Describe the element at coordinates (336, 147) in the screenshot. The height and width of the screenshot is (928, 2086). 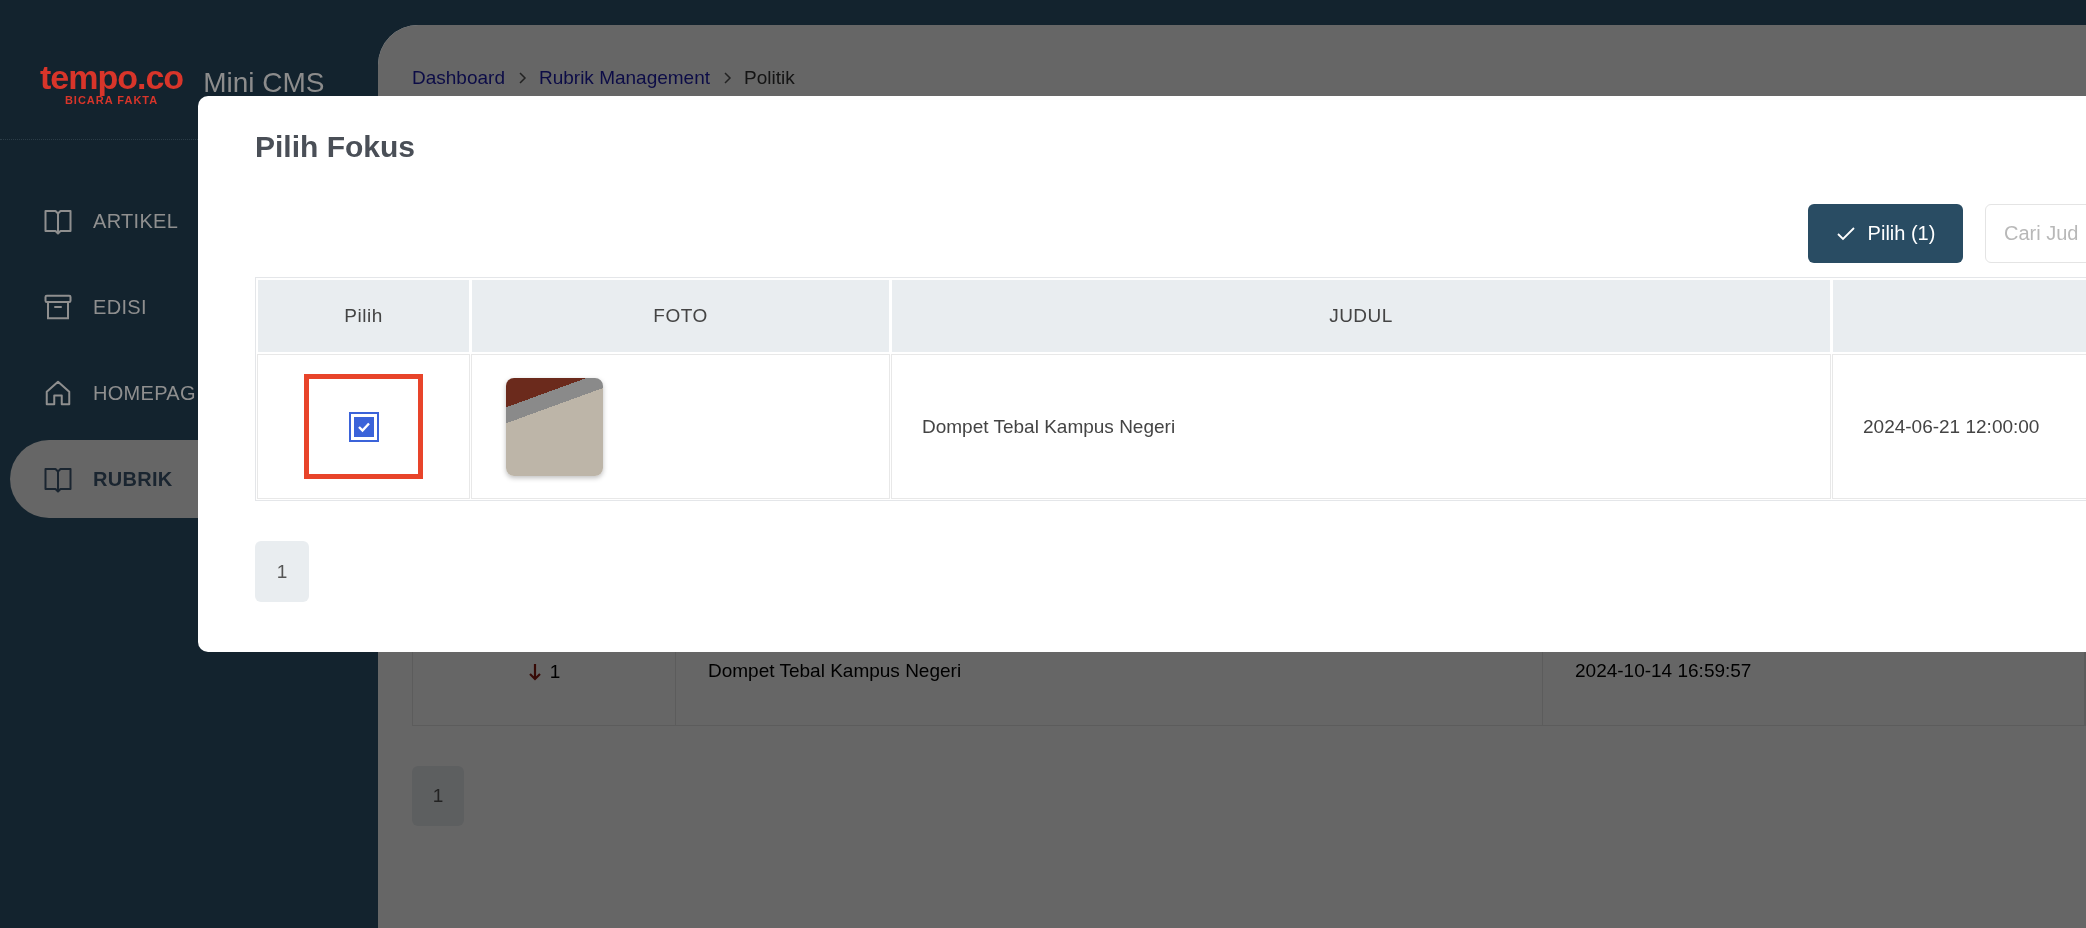
I see `modal-title: Pilih Fokus` at that location.